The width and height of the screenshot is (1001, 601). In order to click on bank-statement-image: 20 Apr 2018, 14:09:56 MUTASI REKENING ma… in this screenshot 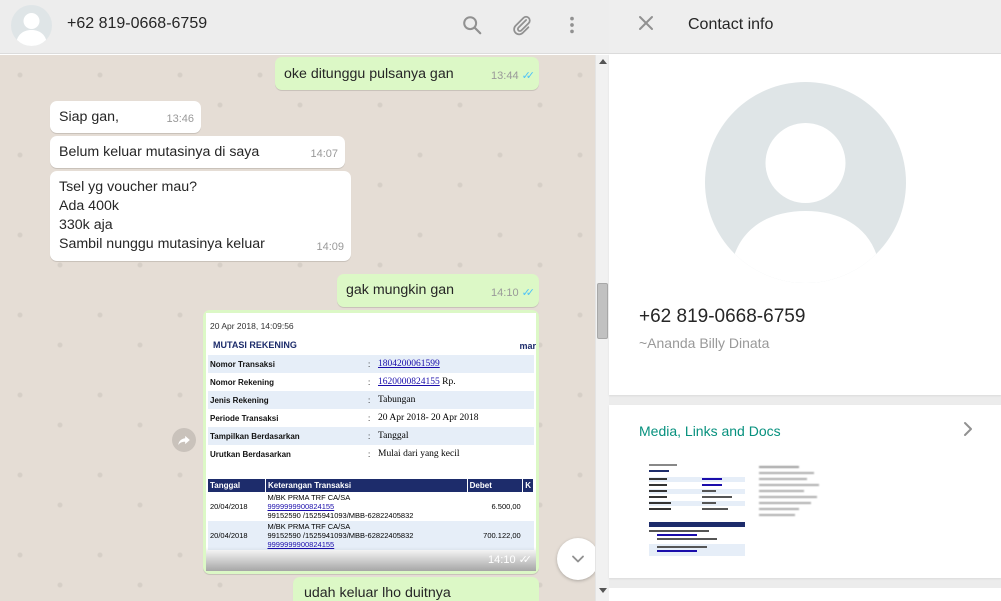, I will do `click(371, 442)`.